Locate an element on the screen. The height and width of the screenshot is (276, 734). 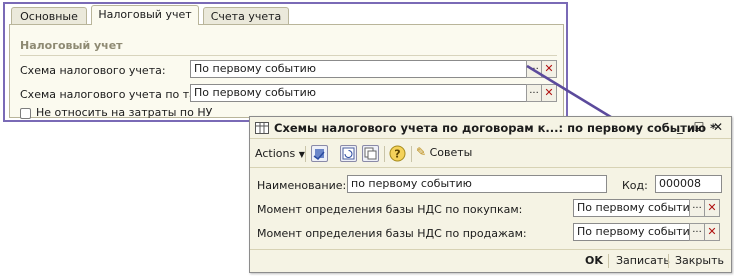
advice-button: ✎ Советы is located at coordinates (444, 152).